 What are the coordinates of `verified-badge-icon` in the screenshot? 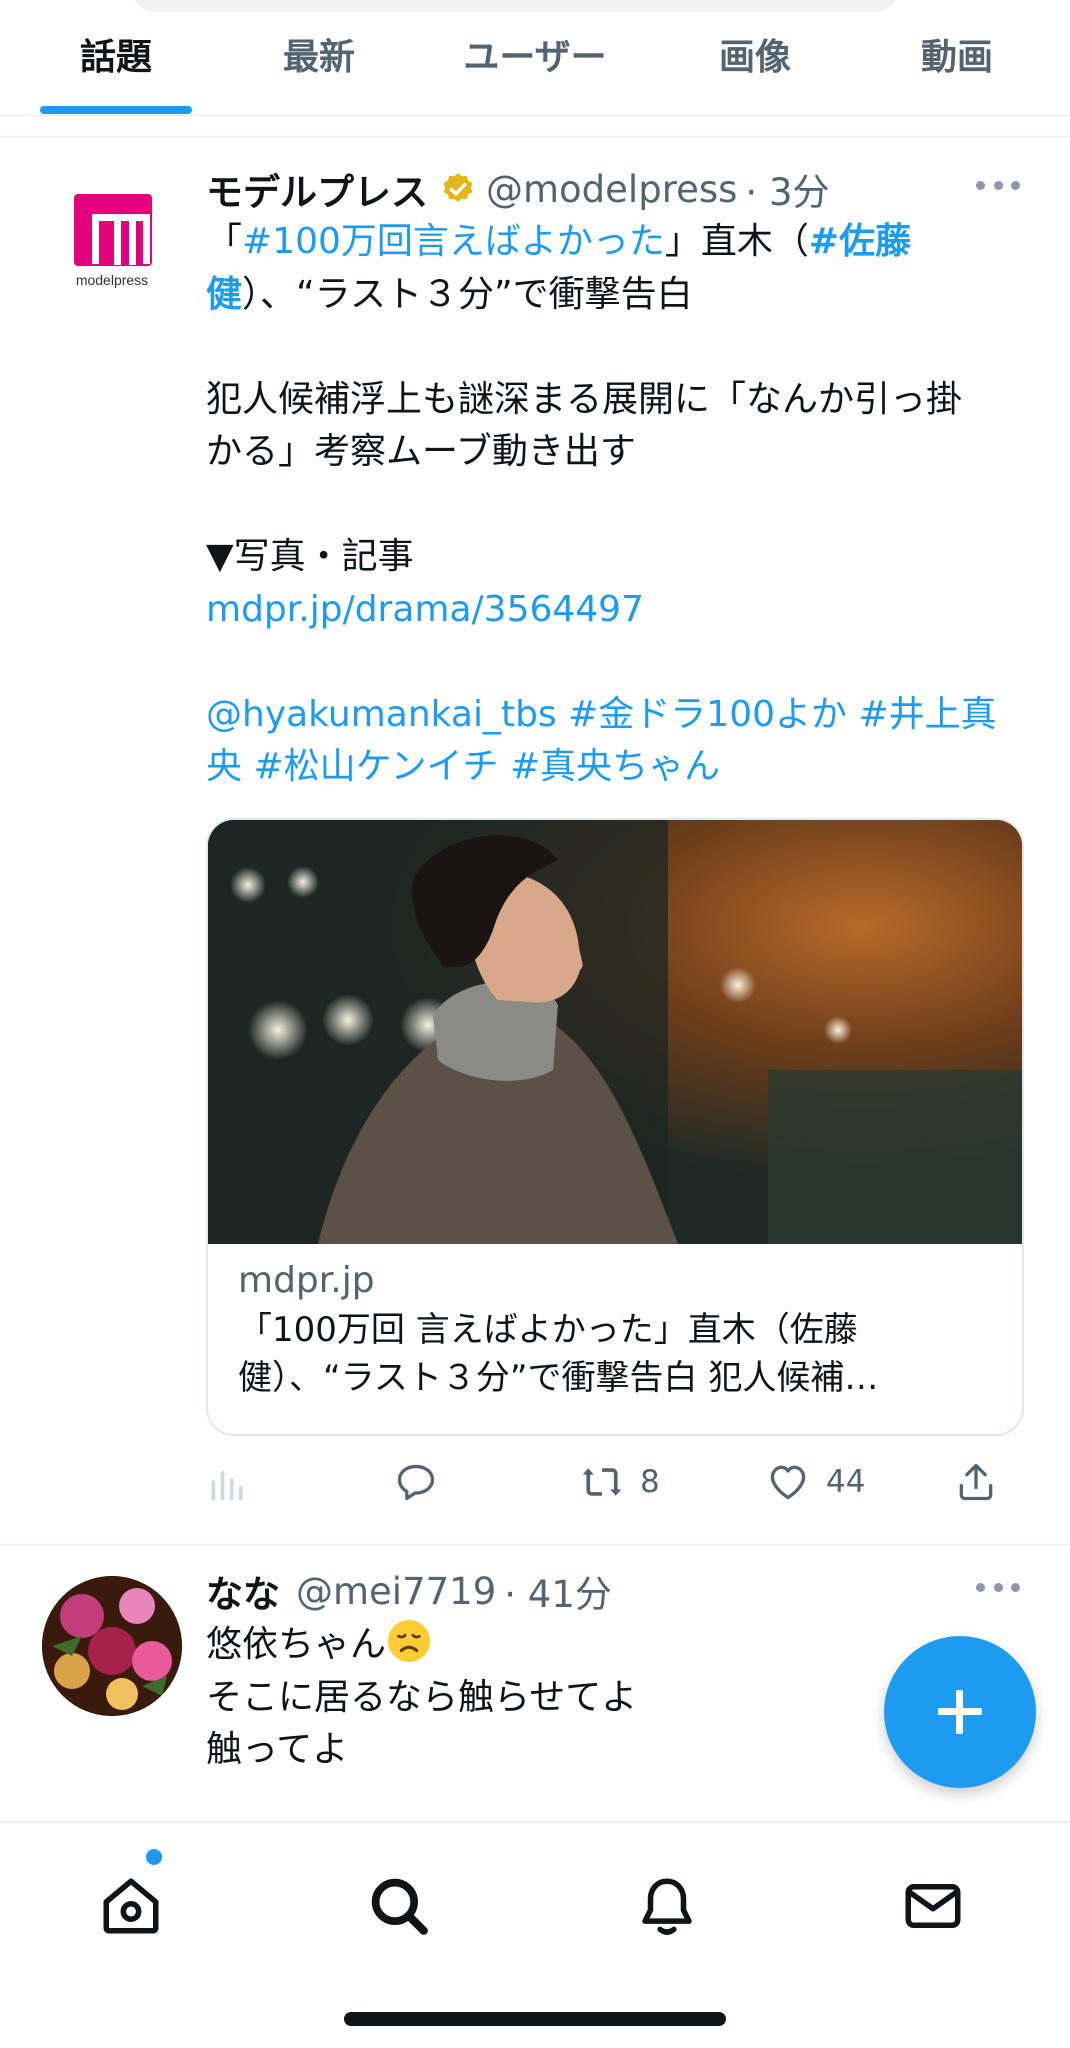 It's located at (458, 187).